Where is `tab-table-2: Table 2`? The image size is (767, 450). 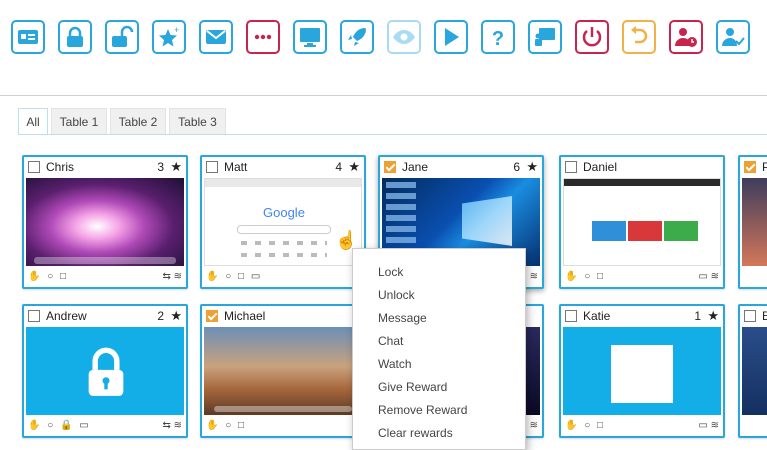 tab-table-2: Table 2 is located at coordinates (138, 121).